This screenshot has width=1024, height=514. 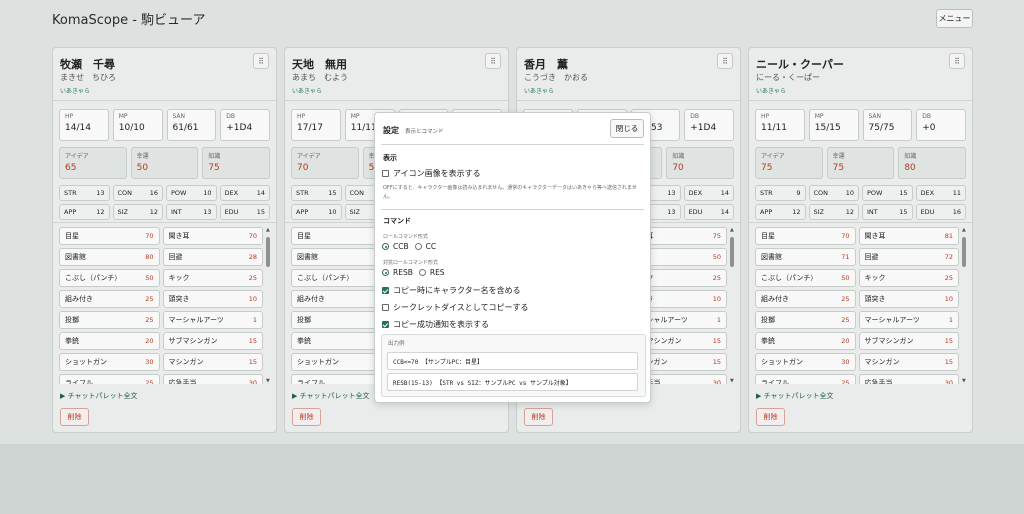 I want to click on attribute-chip: INT 15, so click(x=887, y=212).